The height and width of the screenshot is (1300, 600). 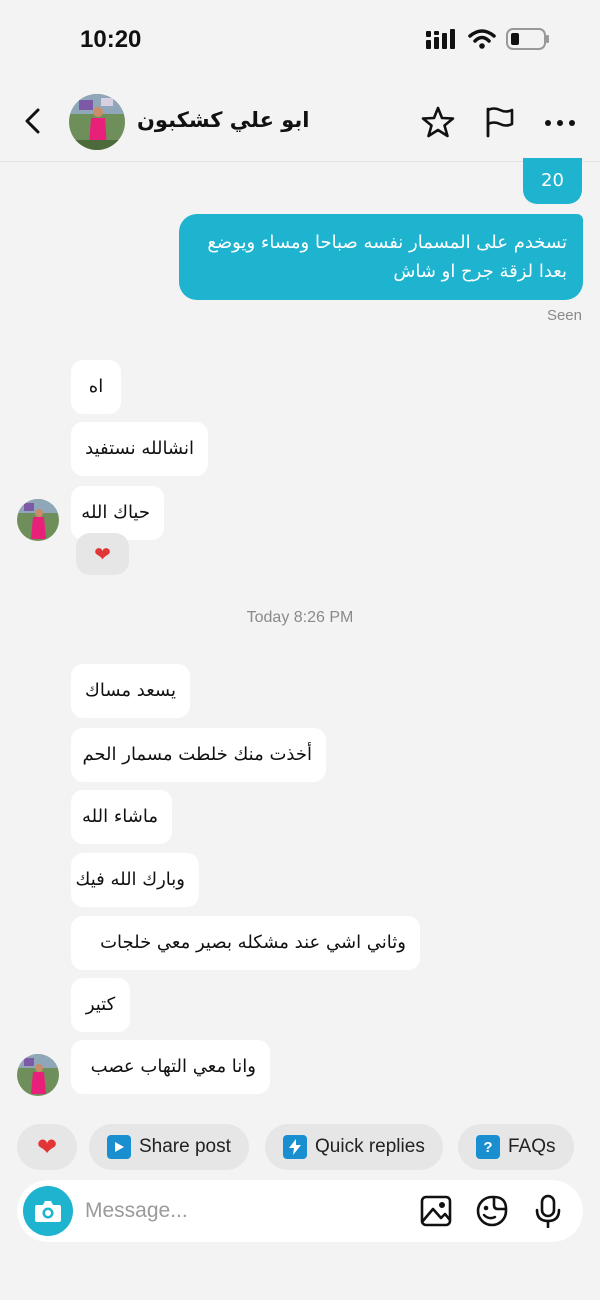 I want to click on heart-chip: ❤, so click(x=47, y=1147).